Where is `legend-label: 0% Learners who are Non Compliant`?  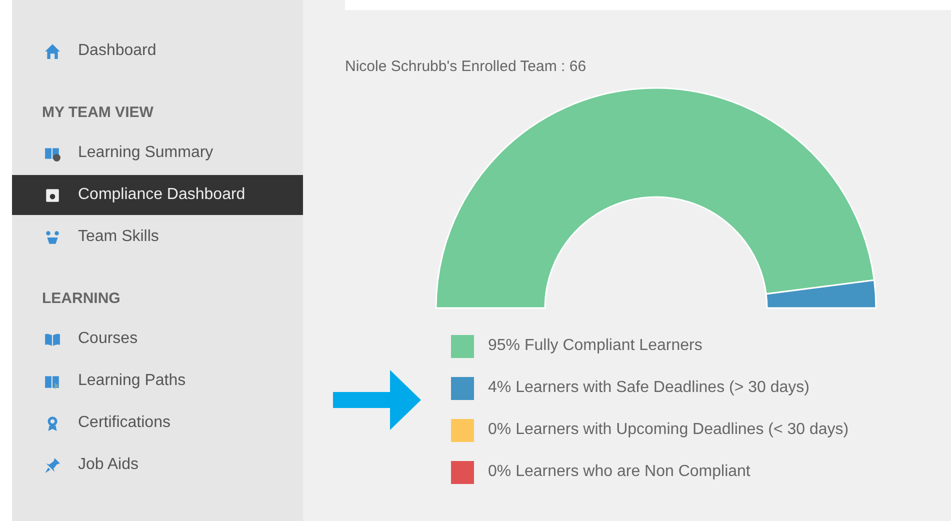 legend-label: 0% Learners who are Non Compliant is located at coordinates (619, 472).